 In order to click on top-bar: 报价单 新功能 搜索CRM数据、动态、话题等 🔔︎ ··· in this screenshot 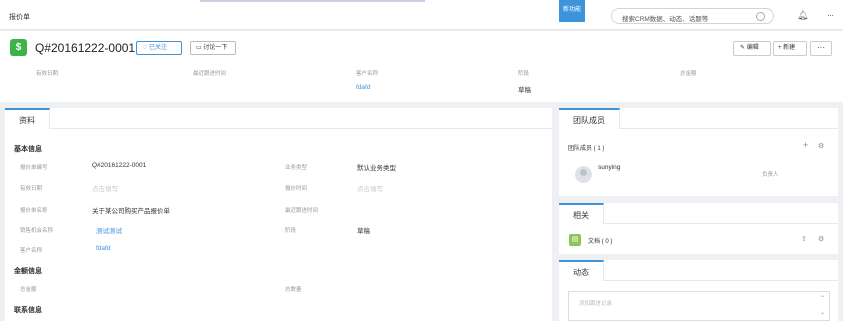, I will do `click(421, 15)`.